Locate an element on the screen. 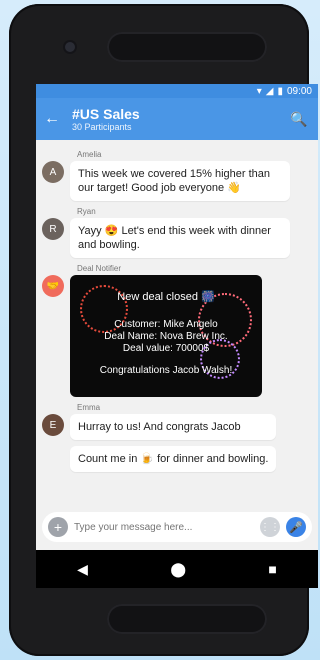 Image resolution: width=320 pixels, height=660 pixels. message-bubble: Hurray to us! And congrats Jacob is located at coordinates (173, 427).